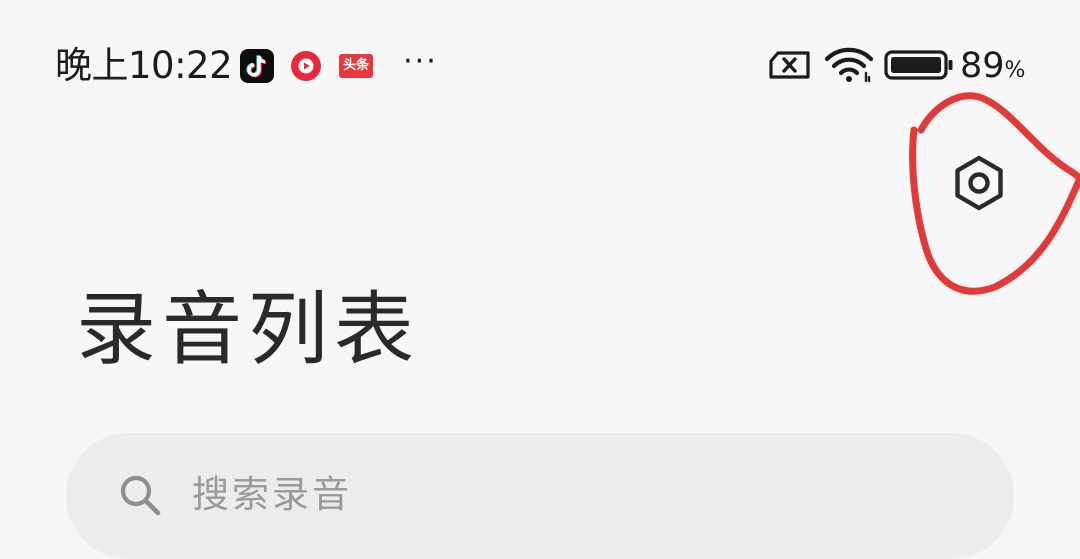 This screenshot has height=559, width=1080. What do you see at coordinates (356, 66) in the screenshot?
I see `toutiao-icon: 头条` at bounding box center [356, 66].